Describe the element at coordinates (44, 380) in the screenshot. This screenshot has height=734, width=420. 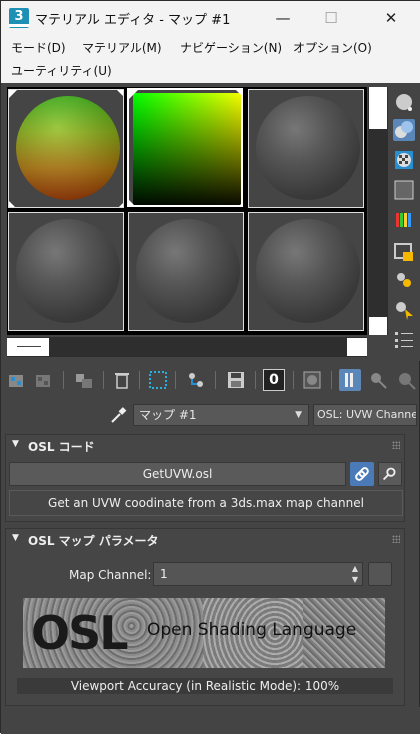
I see `put-to-scene-icon` at that location.